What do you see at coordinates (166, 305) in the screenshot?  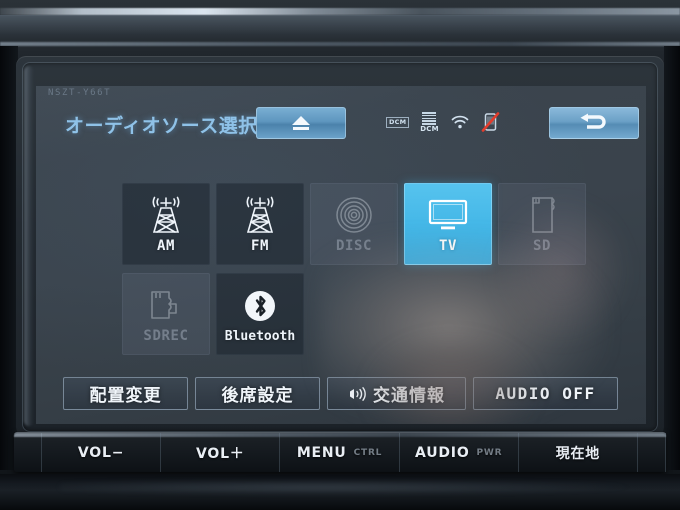 I see `sd-record-icon` at bounding box center [166, 305].